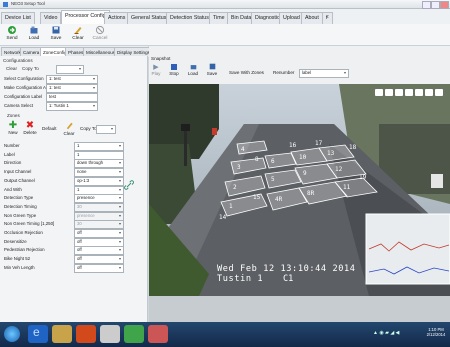  Describe the element at coordinates (13, 163) in the screenshot. I see `zone-field-label: Direction` at that location.